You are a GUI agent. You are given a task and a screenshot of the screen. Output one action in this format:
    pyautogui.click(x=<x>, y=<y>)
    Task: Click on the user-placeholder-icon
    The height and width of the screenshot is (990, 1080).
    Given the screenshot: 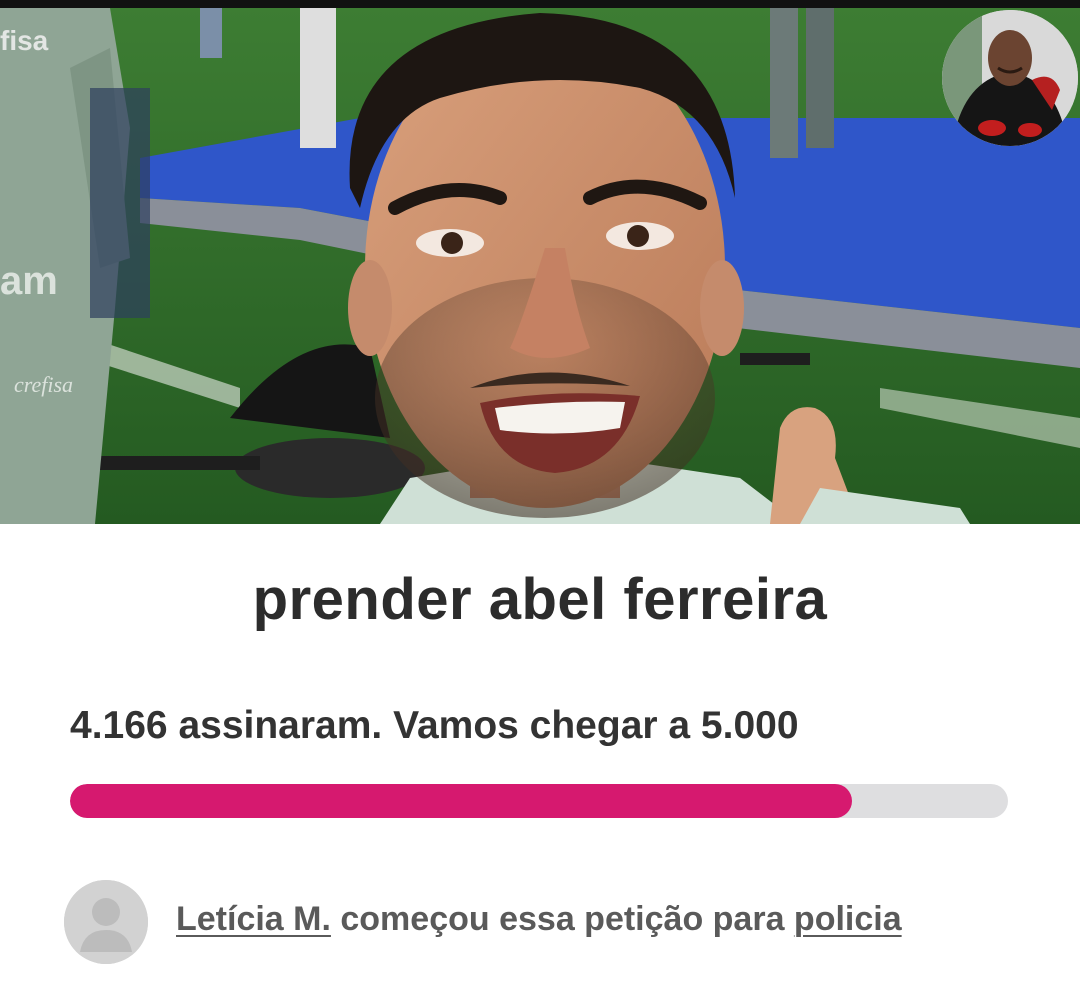 What is the action you would take?
    pyautogui.click(x=106, y=922)
    